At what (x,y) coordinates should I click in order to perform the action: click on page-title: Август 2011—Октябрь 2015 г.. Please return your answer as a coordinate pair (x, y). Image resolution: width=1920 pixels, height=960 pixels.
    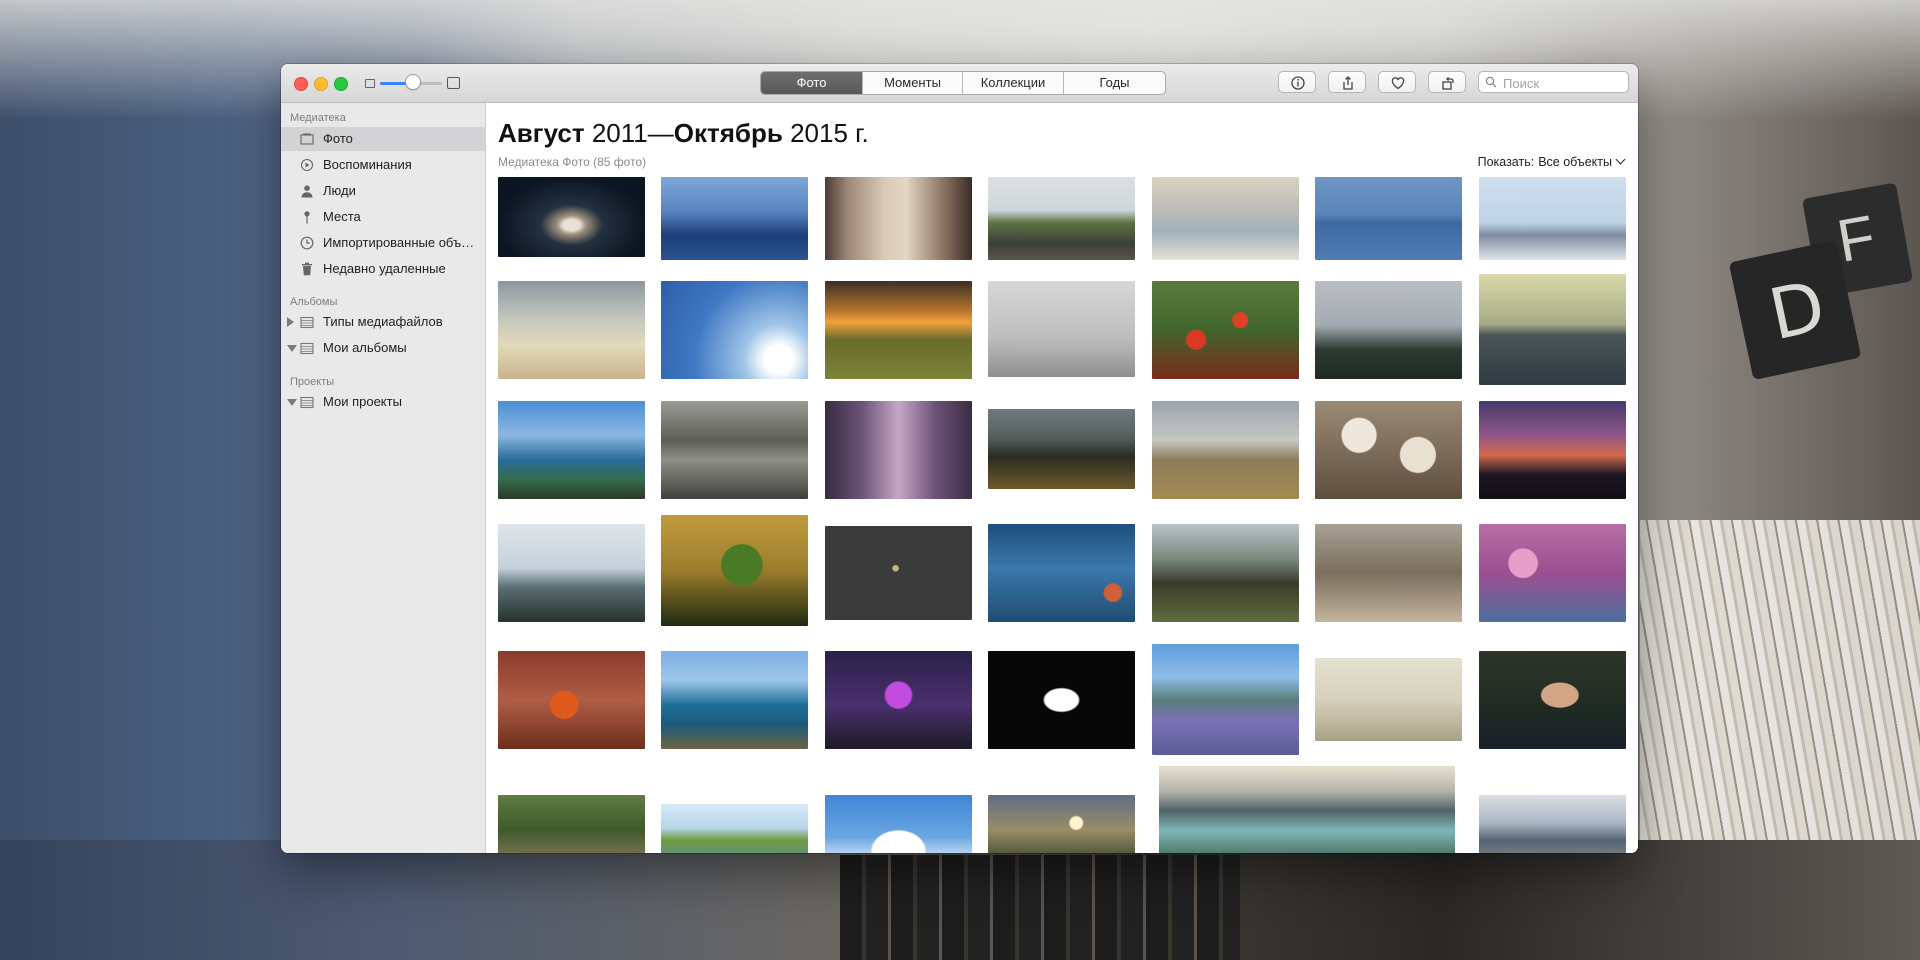
    Looking at the image, I should click on (683, 133).